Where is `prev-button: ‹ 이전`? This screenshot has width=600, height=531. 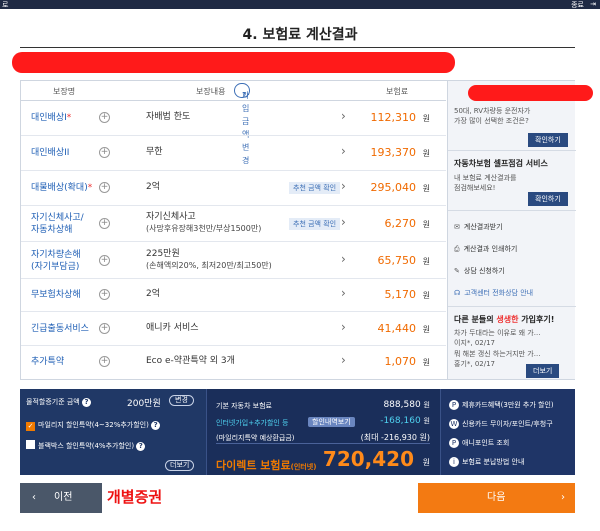
prev-button: ‹ 이전 is located at coordinates (61, 498).